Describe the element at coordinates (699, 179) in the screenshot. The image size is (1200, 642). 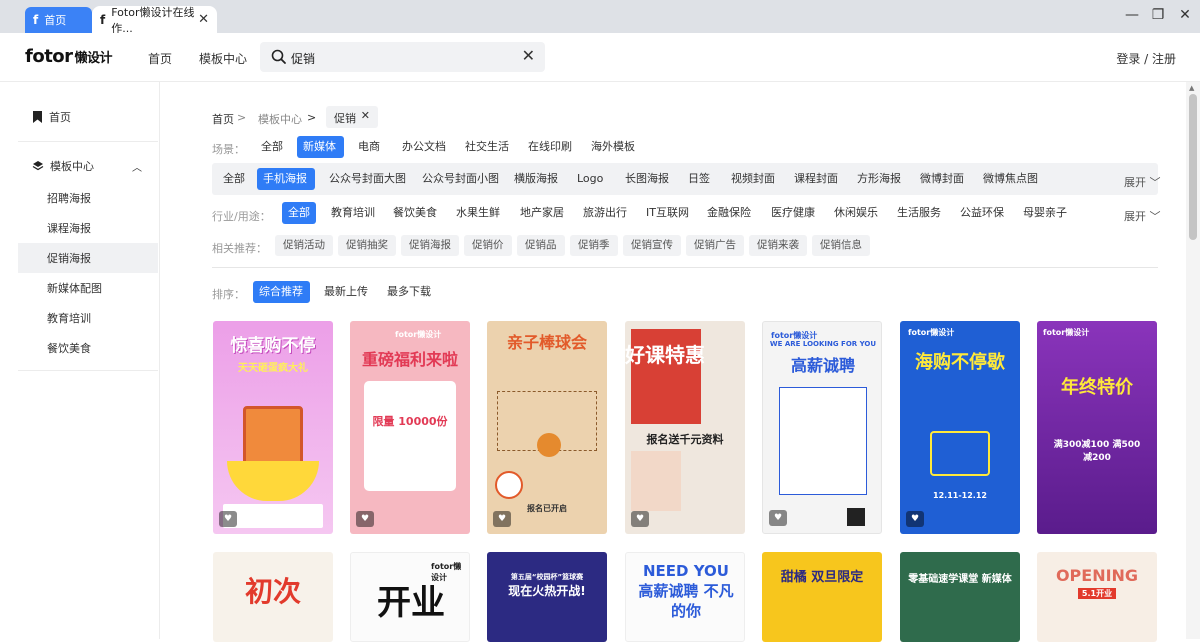
I see `category-option: 日签` at that location.